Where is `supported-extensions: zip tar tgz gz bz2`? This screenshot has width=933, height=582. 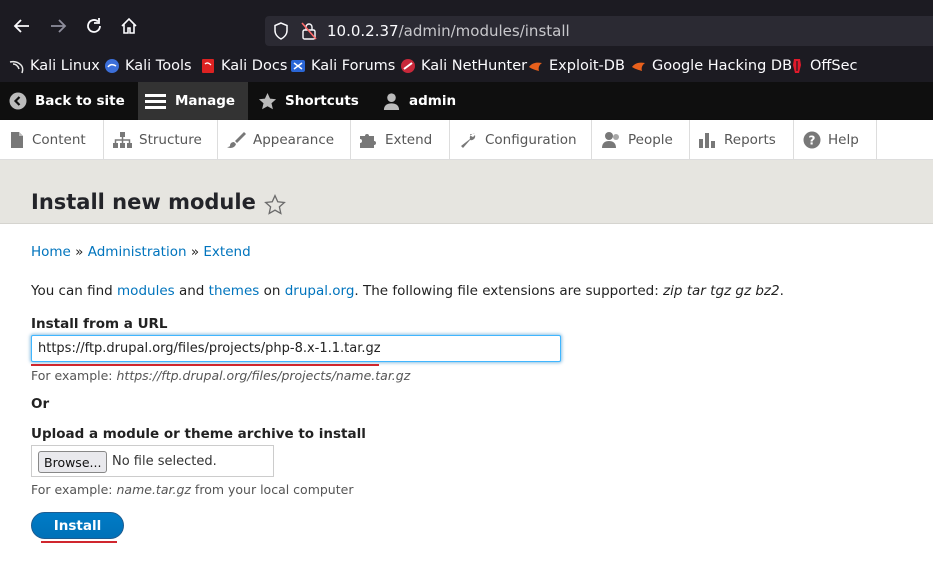 supported-extensions: zip tar tgz gz bz2 is located at coordinates (721, 291).